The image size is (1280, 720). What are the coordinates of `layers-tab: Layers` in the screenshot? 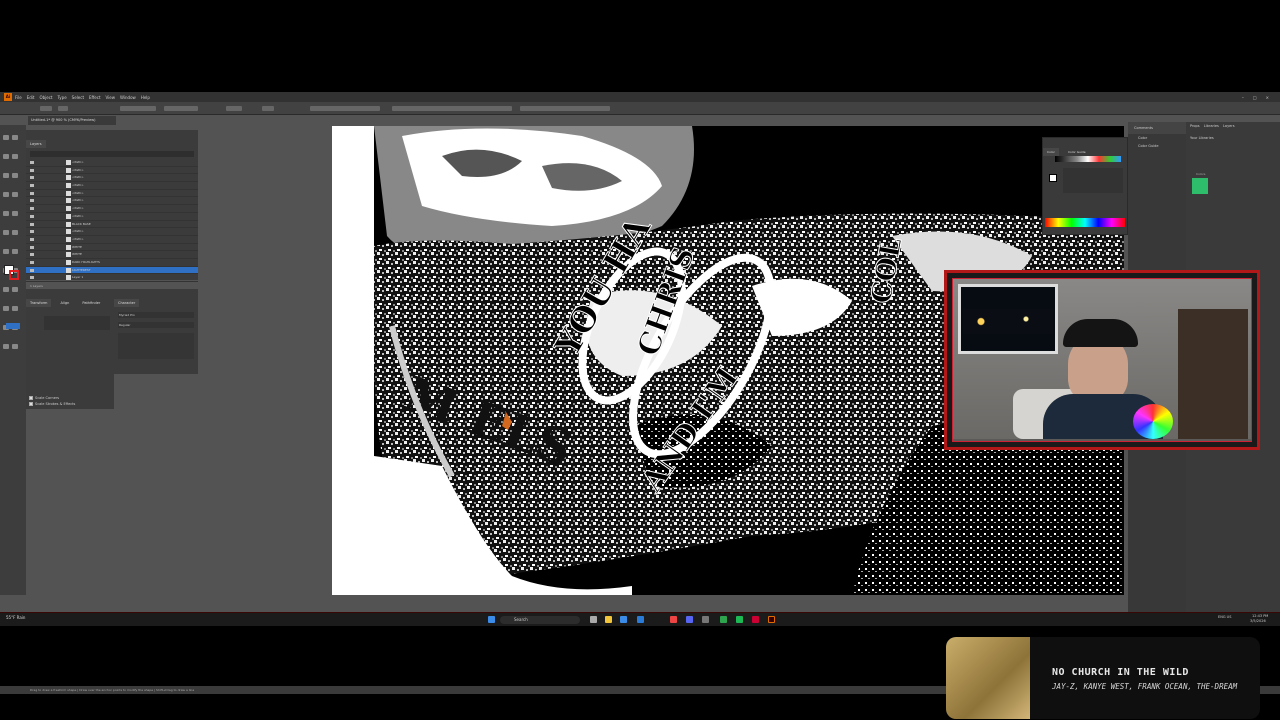 It's located at (36, 144).